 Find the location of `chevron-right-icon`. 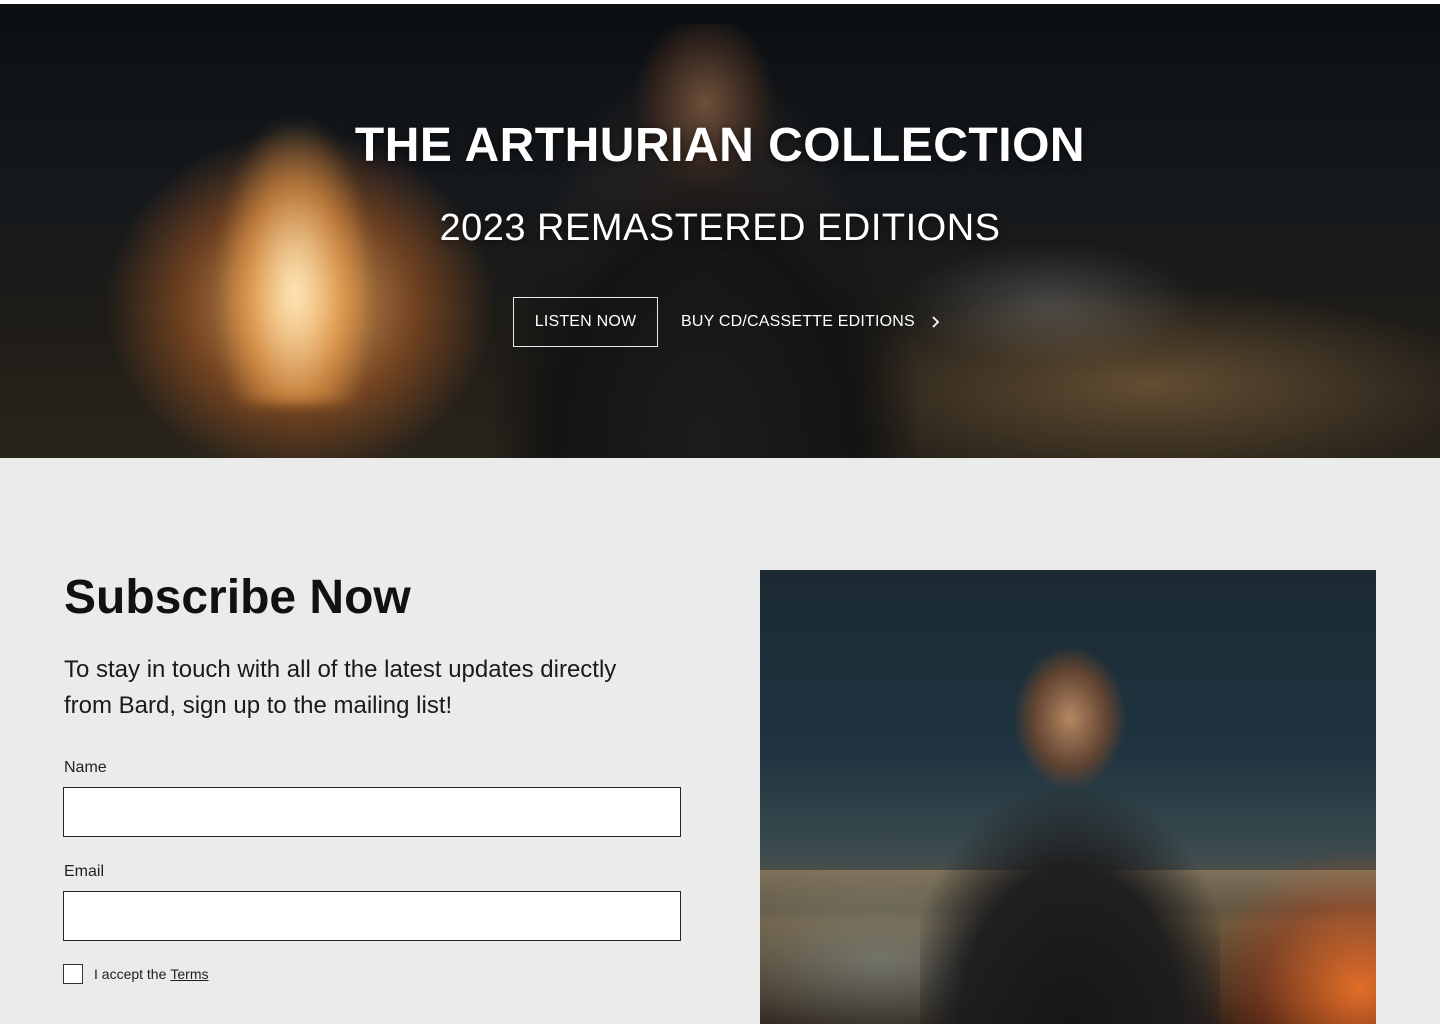

chevron-right-icon is located at coordinates (936, 322).